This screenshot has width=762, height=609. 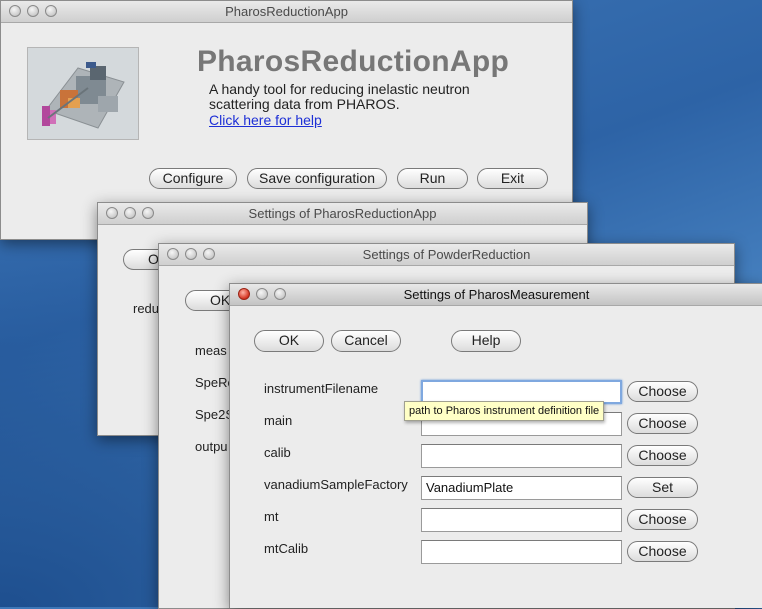 What do you see at coordinates (353, 61) in the screenshot?
I see `app-name-heading: PharosReductionApp` at bounding box center [353, 61].